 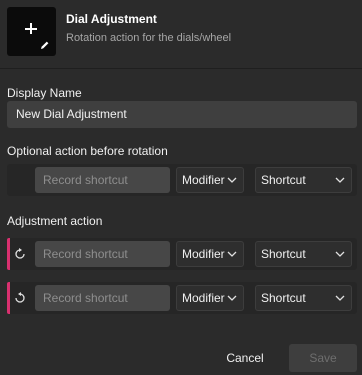 What do you see at coordinates (245, 358) in the screenshot?
I see `cancel-button: Cancel` at bounding box center [245, 358].